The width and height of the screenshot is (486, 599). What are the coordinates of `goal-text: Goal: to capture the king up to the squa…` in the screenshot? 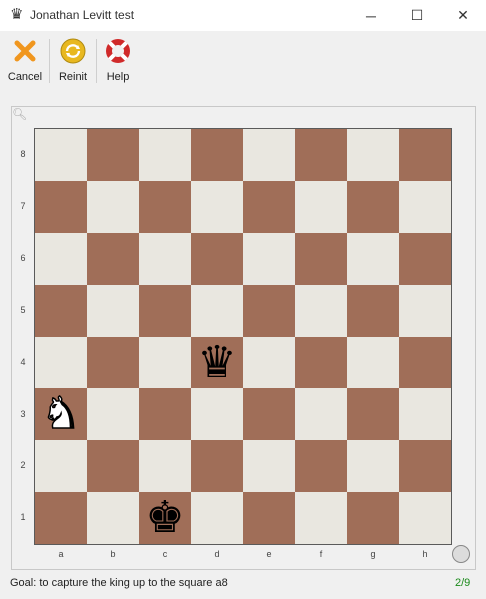 It's located at (119, 583).